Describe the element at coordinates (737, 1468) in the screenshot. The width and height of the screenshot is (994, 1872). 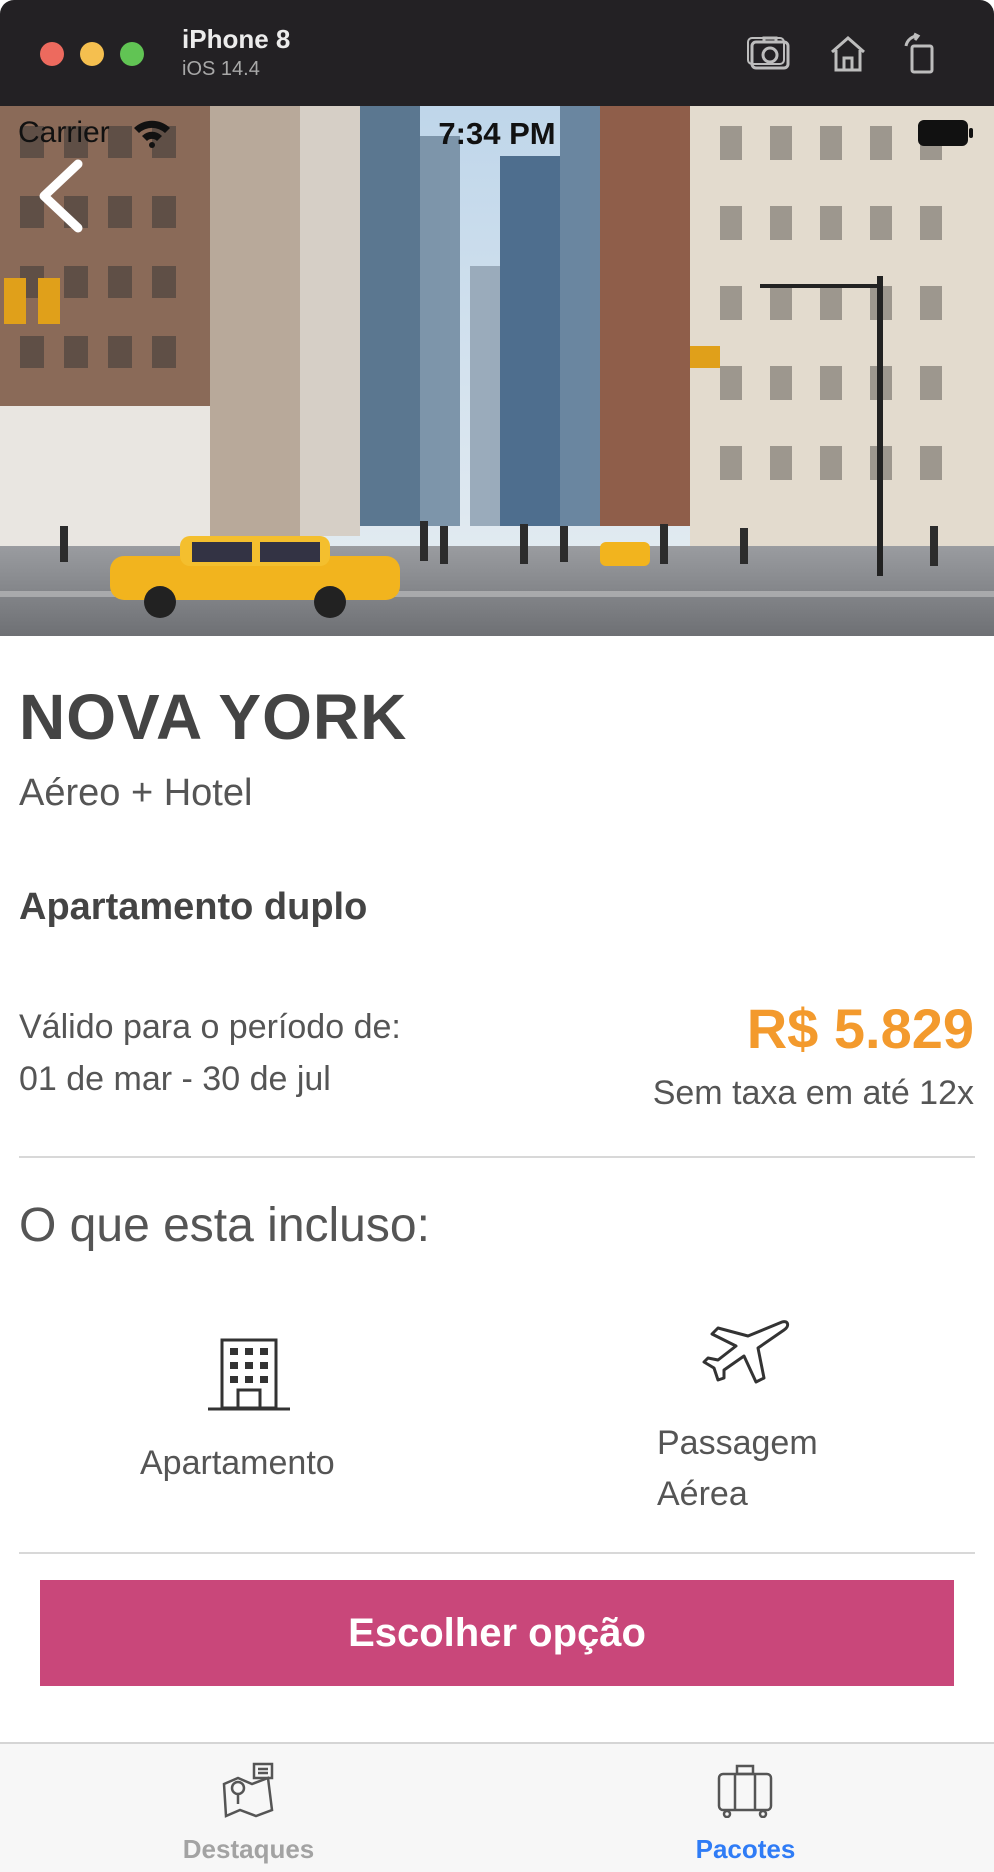
I see `included-item-label: Passagem Aérea` at that location.